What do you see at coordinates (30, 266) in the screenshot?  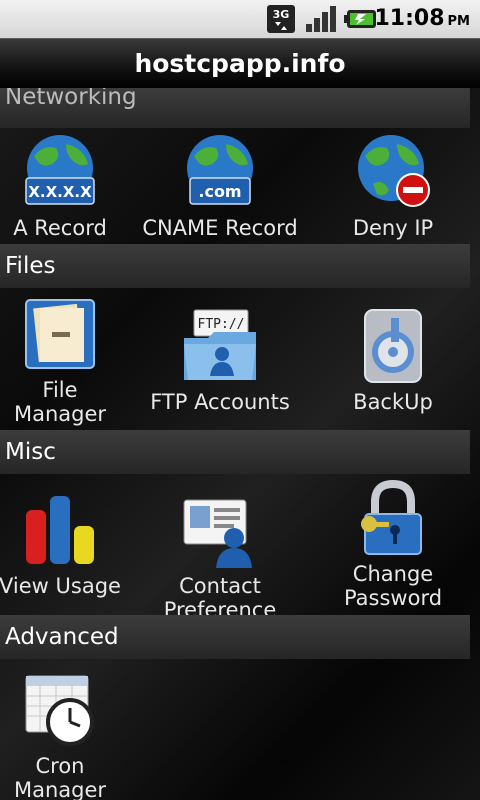 I see `section-title: Files` at bounding box center [30, 266].